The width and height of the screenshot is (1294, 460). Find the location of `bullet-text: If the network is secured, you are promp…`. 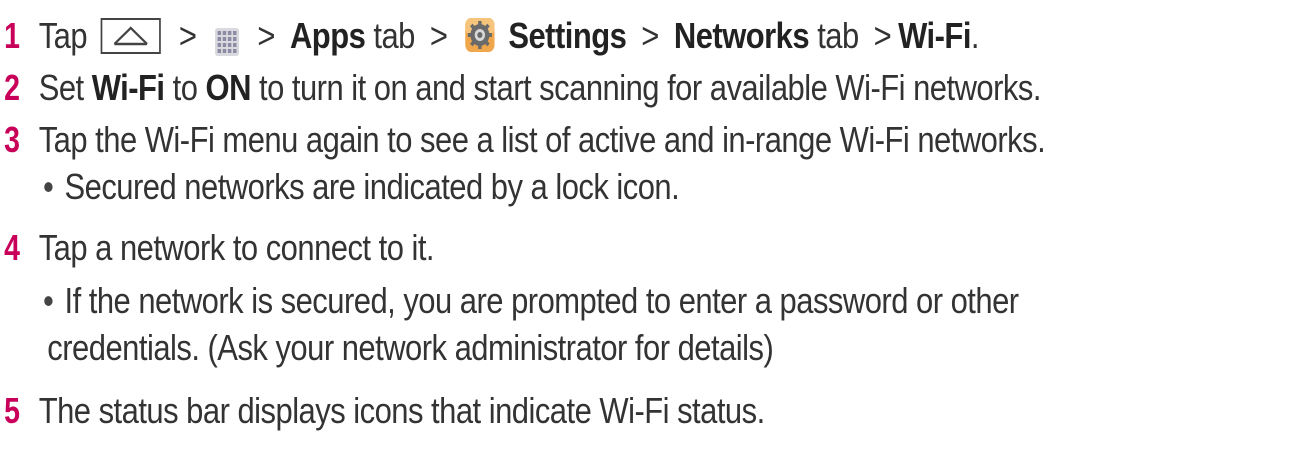

bullet-text: If the network is secured, you are promp… is located at coordinates (542, 300).